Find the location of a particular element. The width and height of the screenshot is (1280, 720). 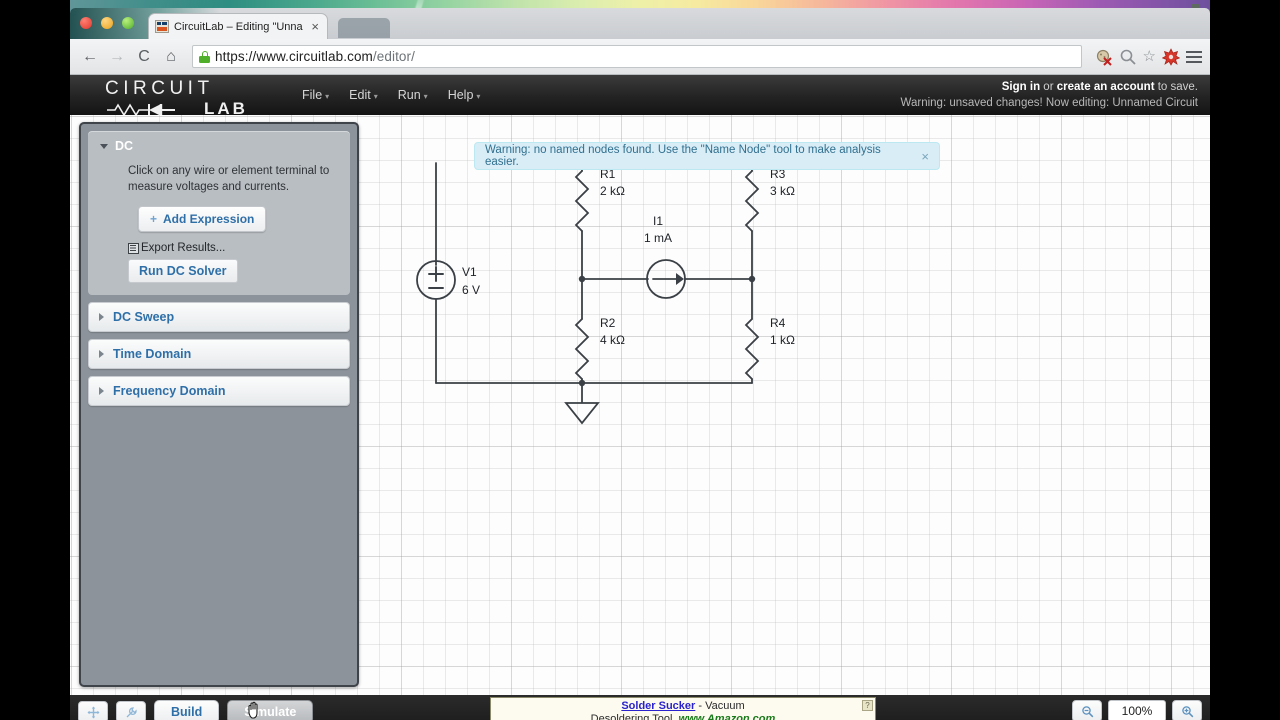

v1-plus-sign is located at coordinates (436, 274).